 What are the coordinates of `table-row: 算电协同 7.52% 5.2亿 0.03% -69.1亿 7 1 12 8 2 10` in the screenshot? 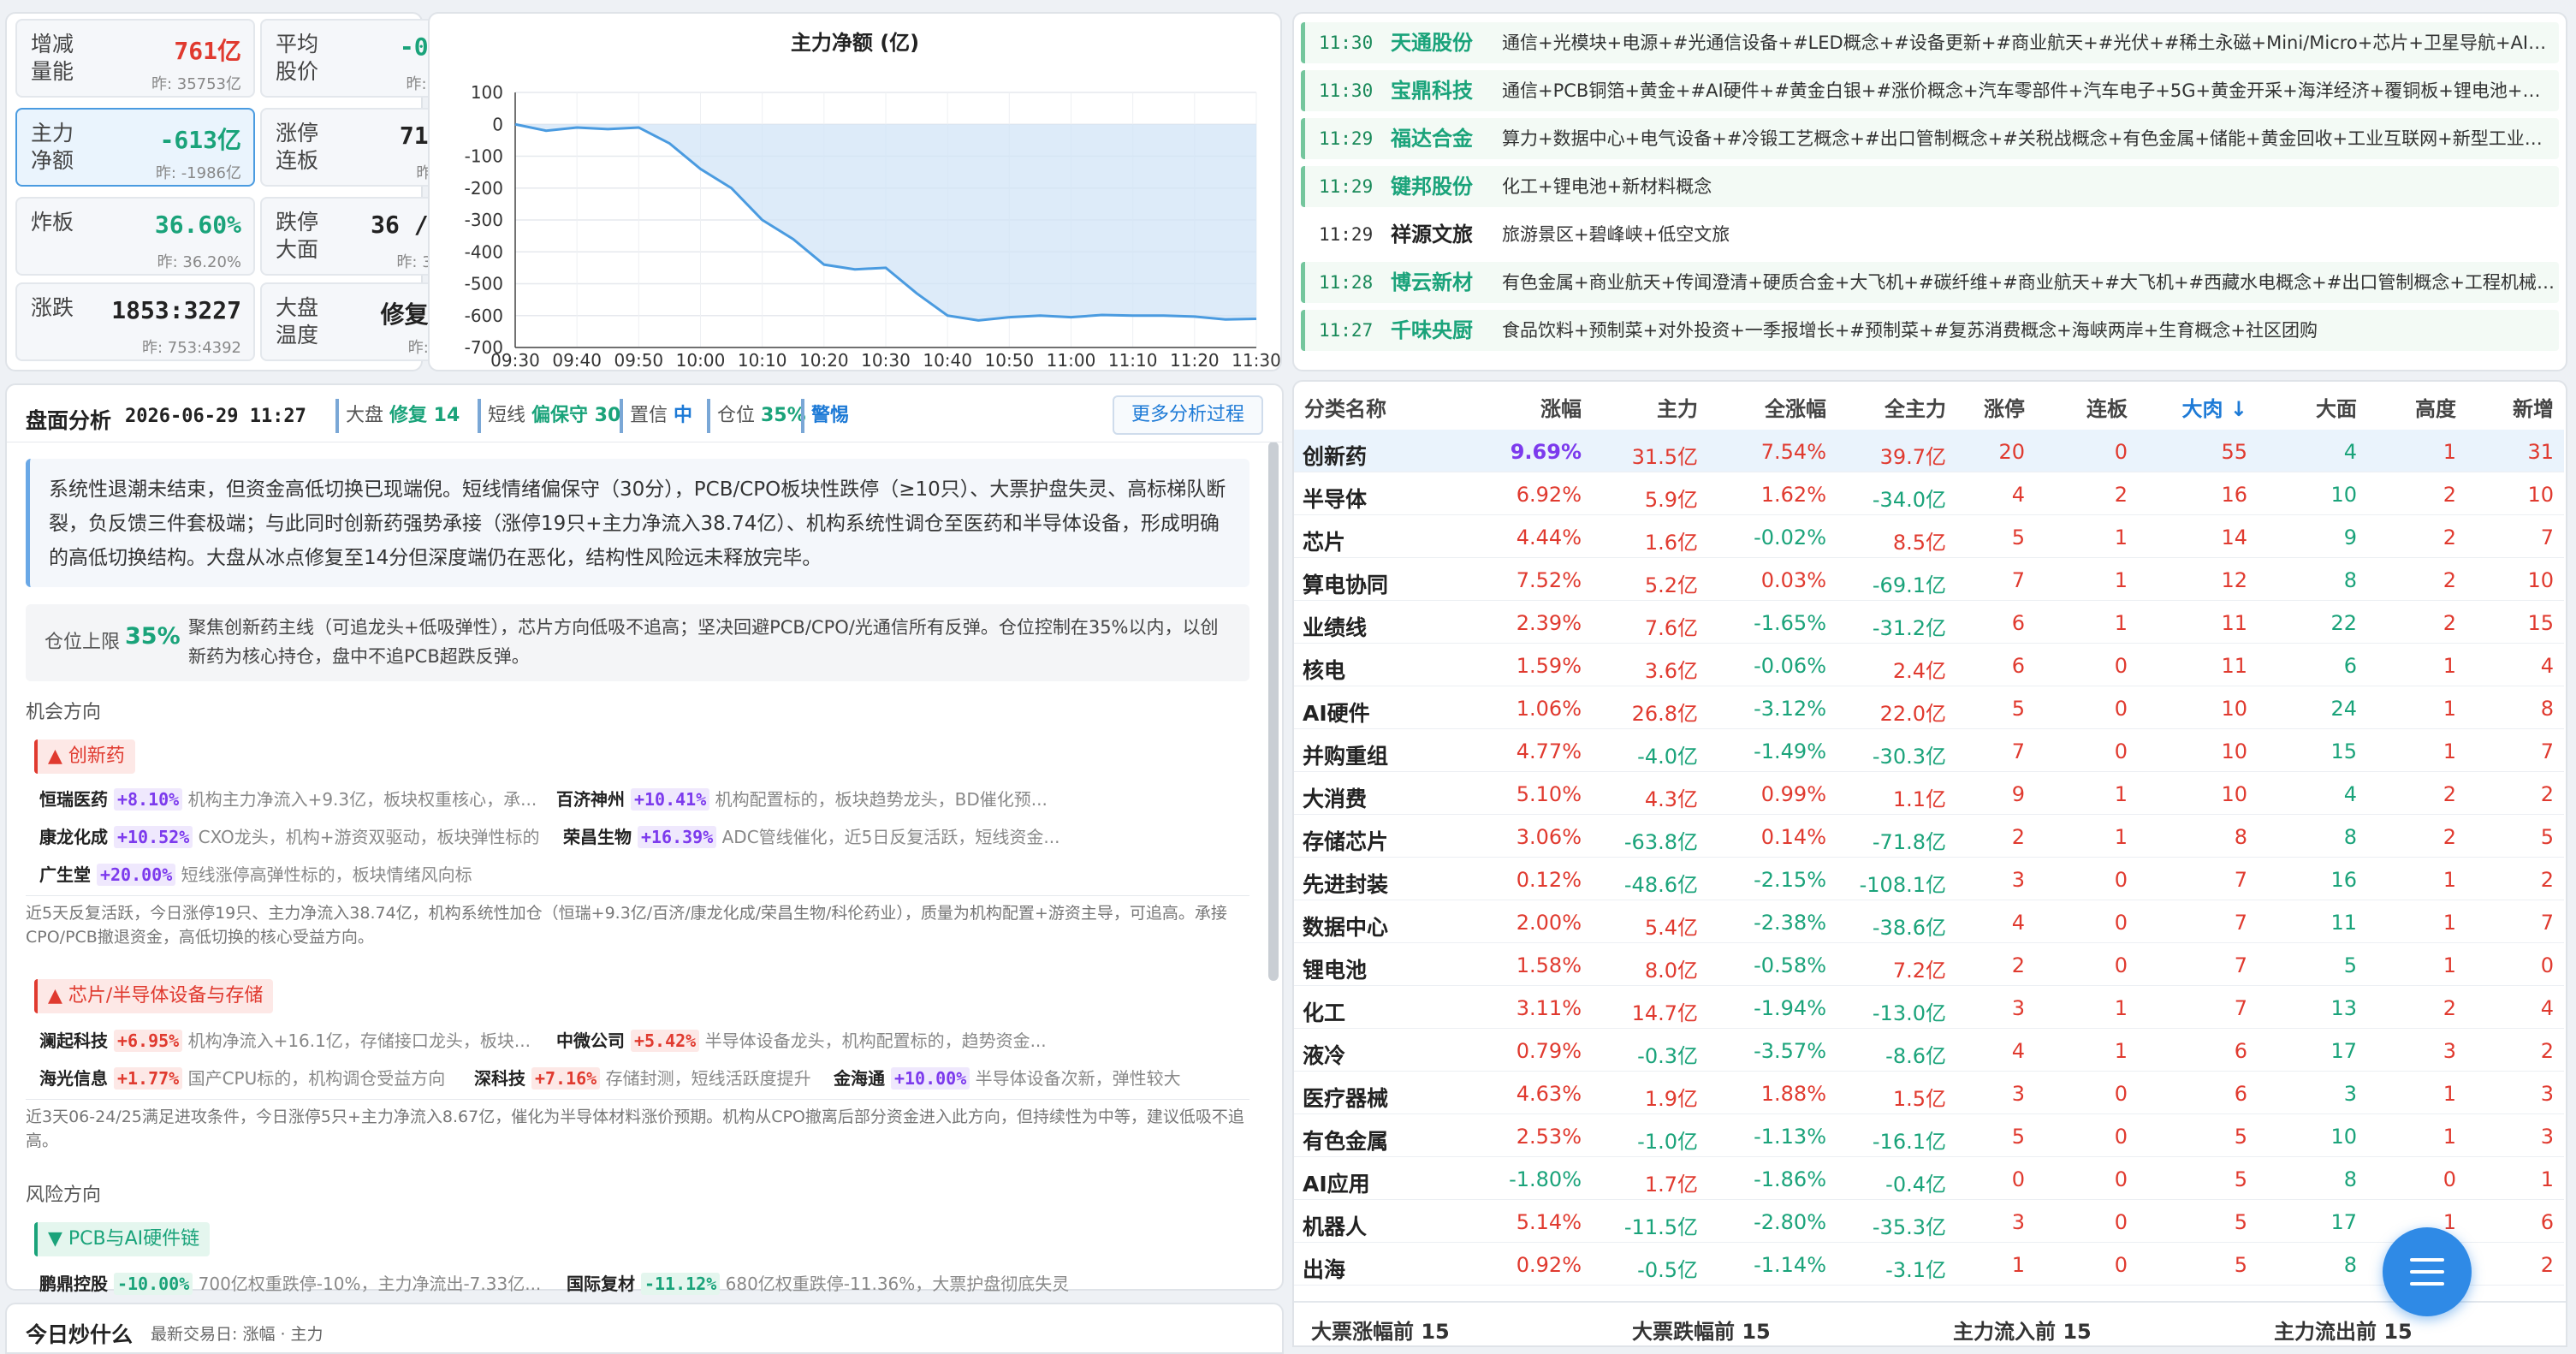 It's located at (1929, 579).